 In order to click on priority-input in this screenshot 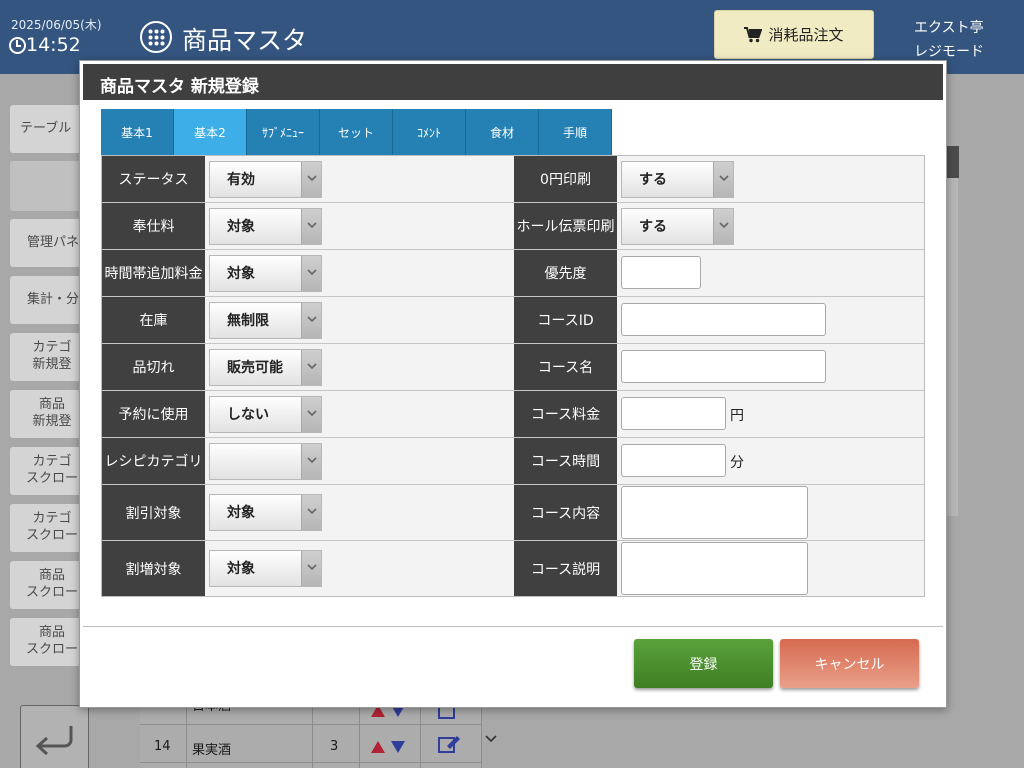, I will do `click(661, 272)`.